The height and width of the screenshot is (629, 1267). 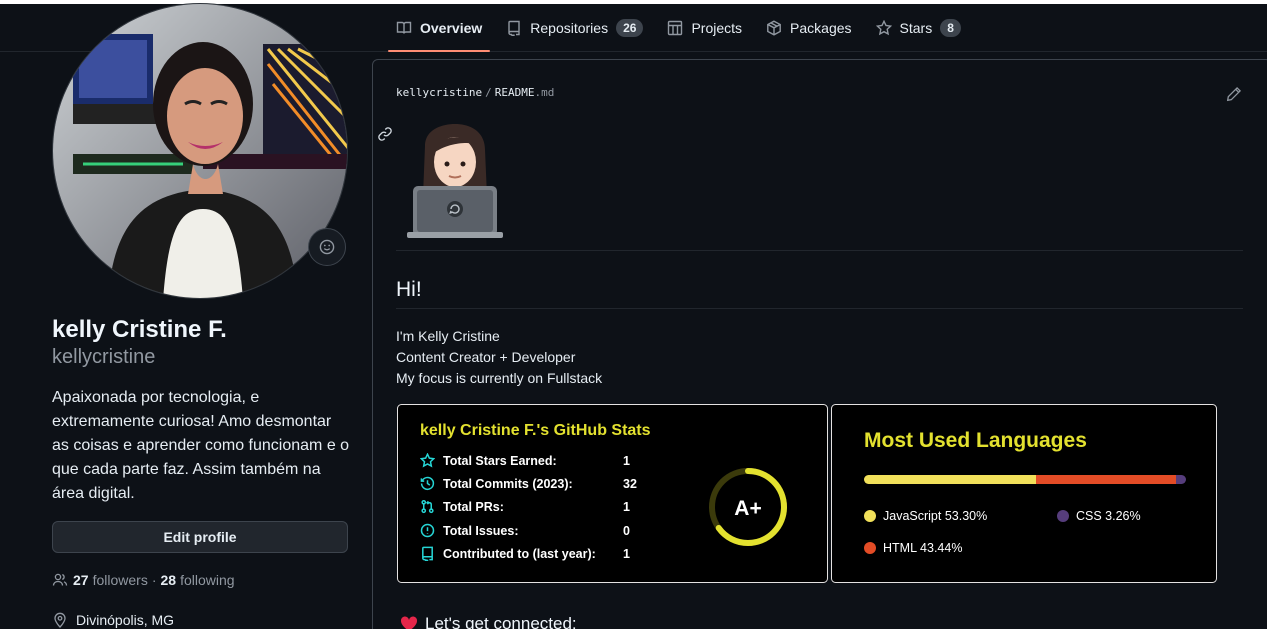 What do you see at coordinates (508, 483) in the screenshot?
I see `stat-label: Total Commits (2023):` at bounding box center [508, 483].